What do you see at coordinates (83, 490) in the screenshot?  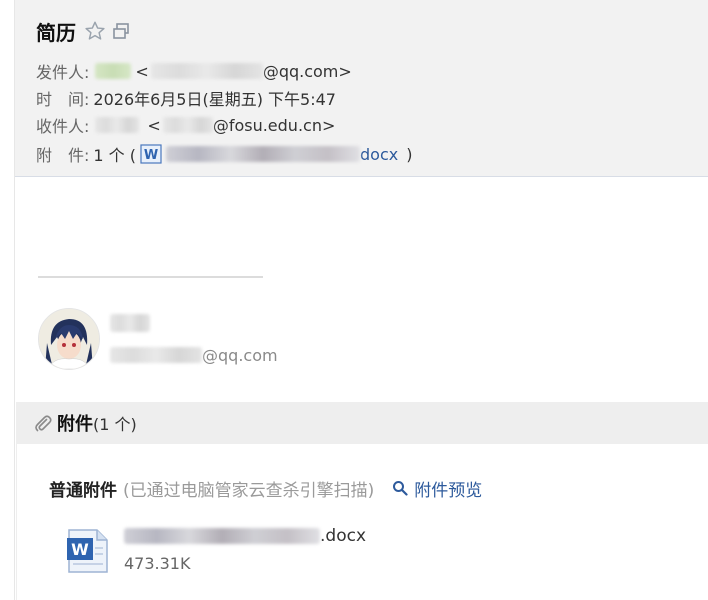 I see `normal-attachments-label: 普通附件` at bounding box center [83, 490].